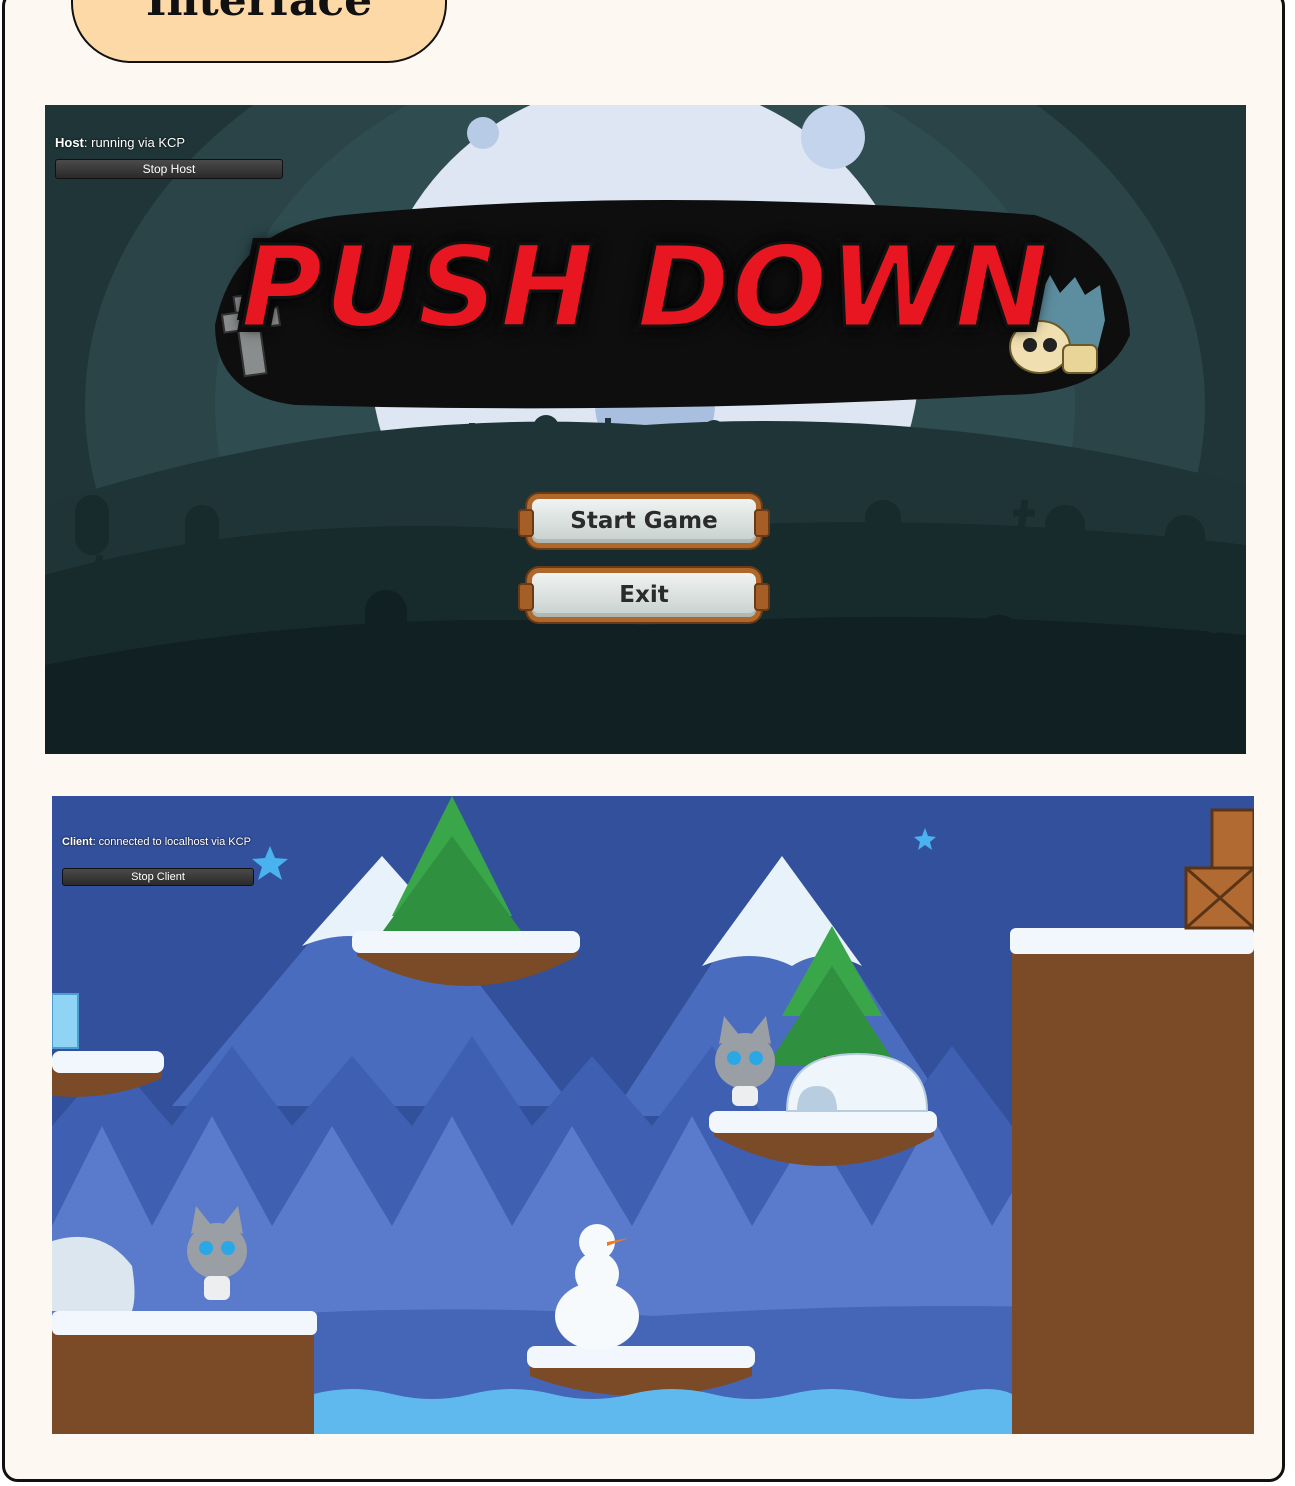 The width and height of the screenshot is (1295, 1486). What do you see at coordinates (158, 877) in the screenshot?
I see `stop-client-button: Stop Client` at bounding box center [158, 877].